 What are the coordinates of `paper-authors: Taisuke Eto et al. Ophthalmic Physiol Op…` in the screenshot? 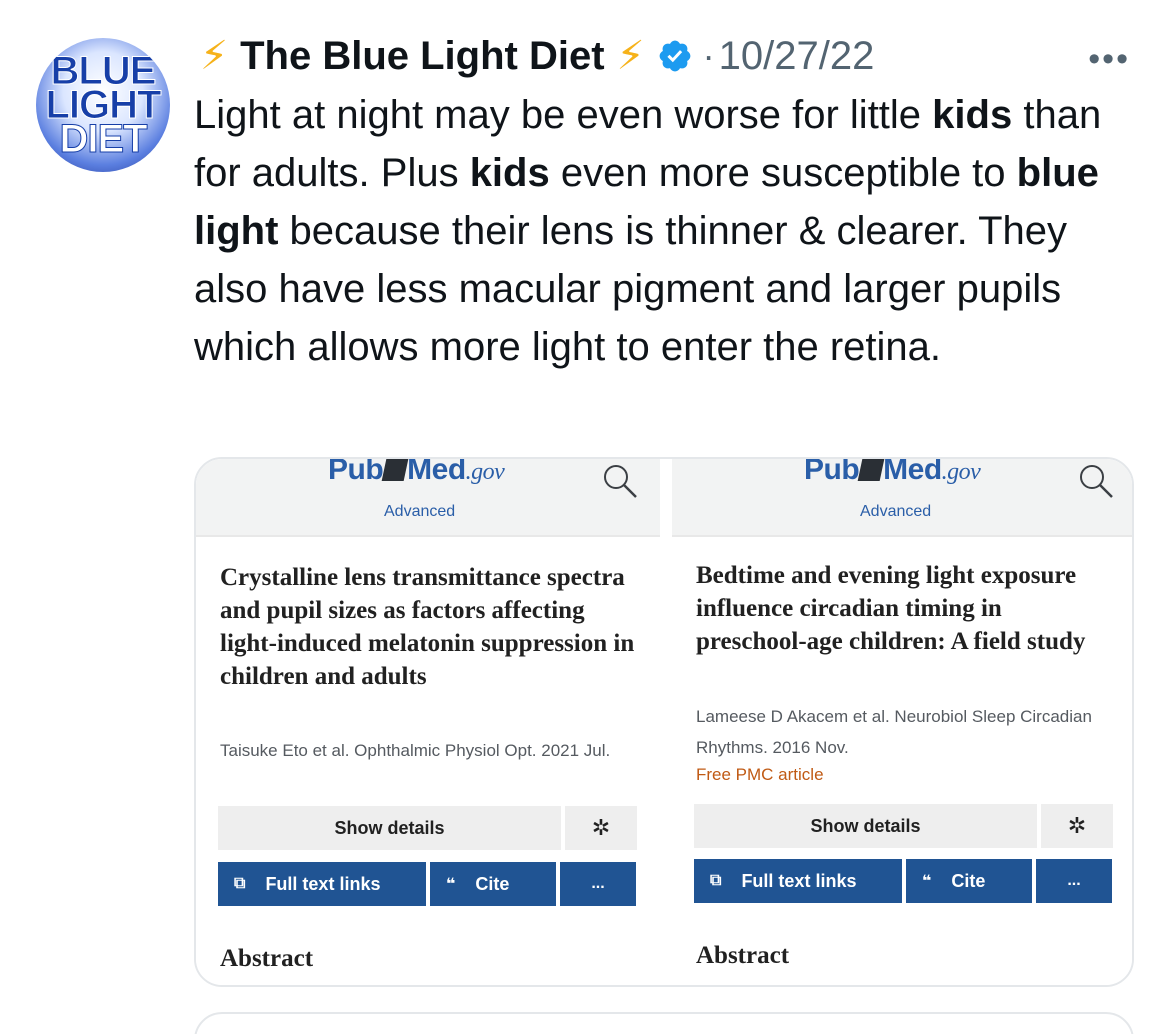 It's located at (415, 750).